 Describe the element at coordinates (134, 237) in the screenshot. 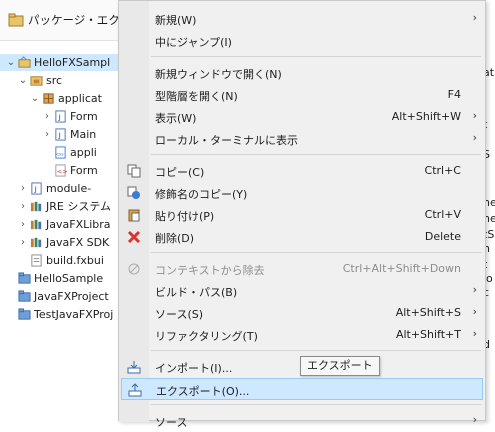

I see `delete-icon` at that location.